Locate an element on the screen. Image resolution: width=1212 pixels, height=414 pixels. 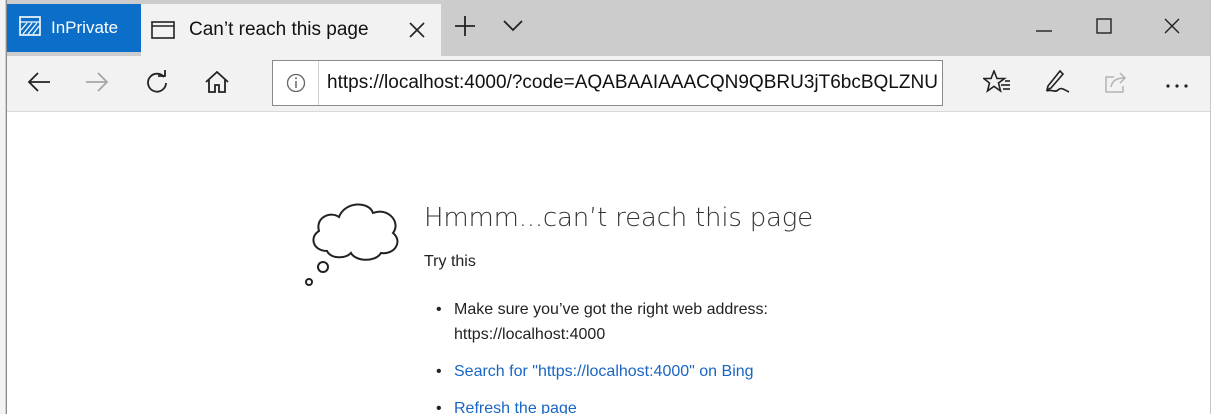
pen-icon is located at coordinates (1057, 84).